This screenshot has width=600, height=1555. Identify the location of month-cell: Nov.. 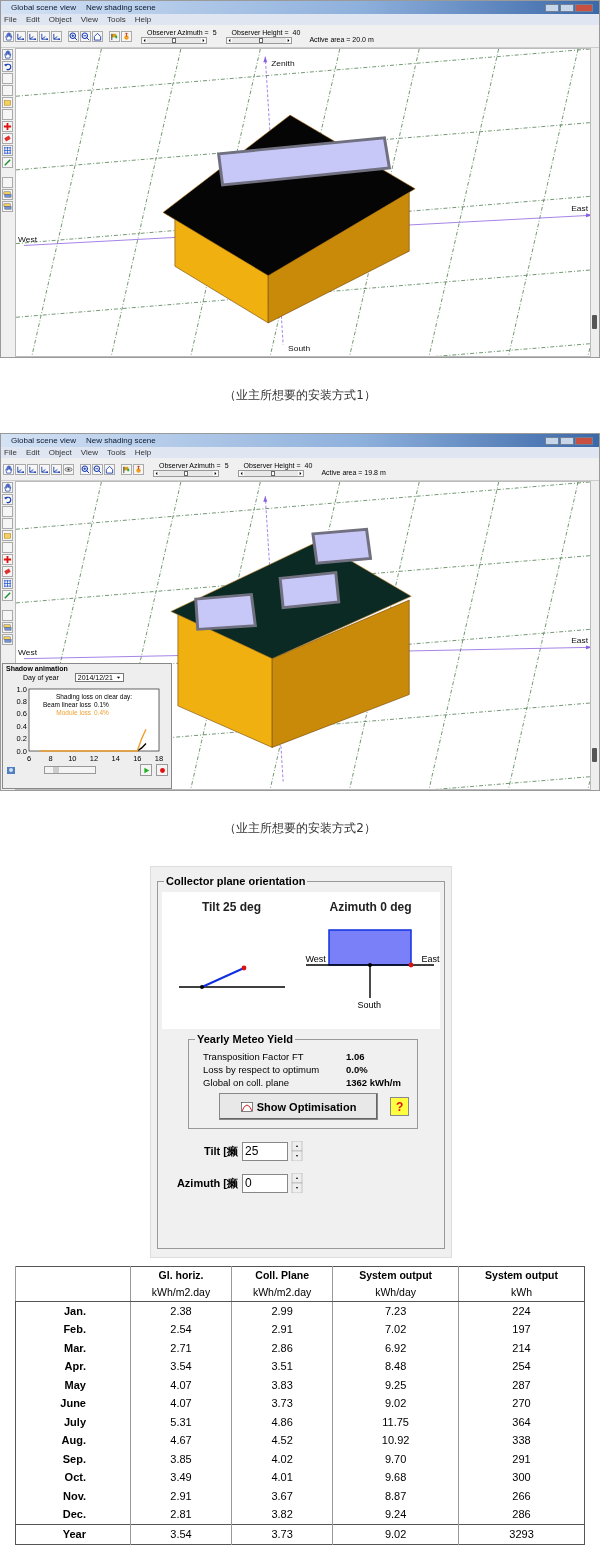
(73, 1496).